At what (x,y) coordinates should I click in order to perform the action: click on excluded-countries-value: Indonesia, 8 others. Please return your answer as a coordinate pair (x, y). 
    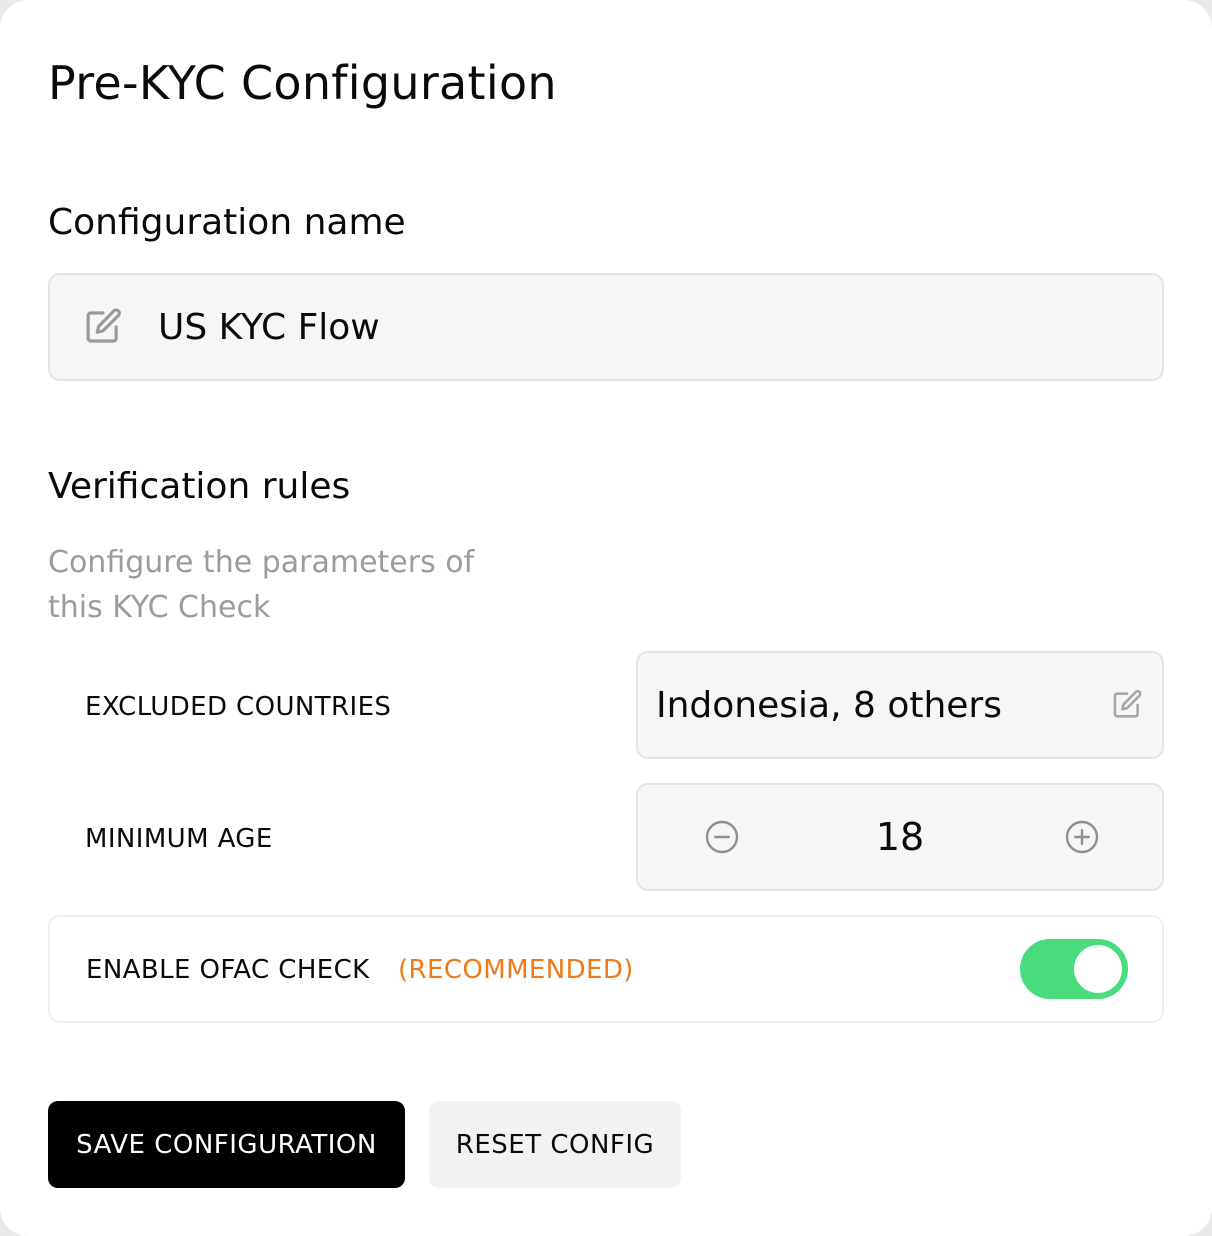
    Looking at the image, I should click on (829, 705).